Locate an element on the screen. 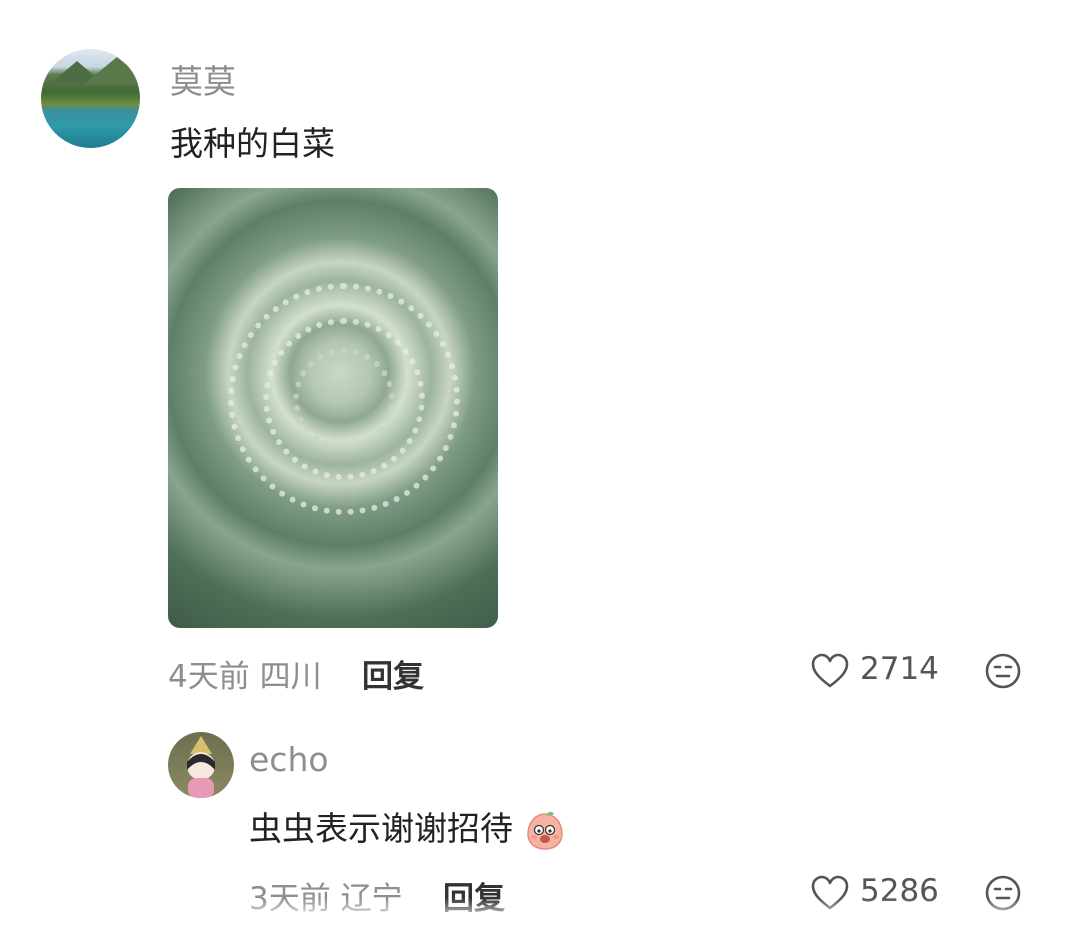 The height and width of the screenshot is (938, 1065). like-count: 2714 is located at coordinates (899, 669).